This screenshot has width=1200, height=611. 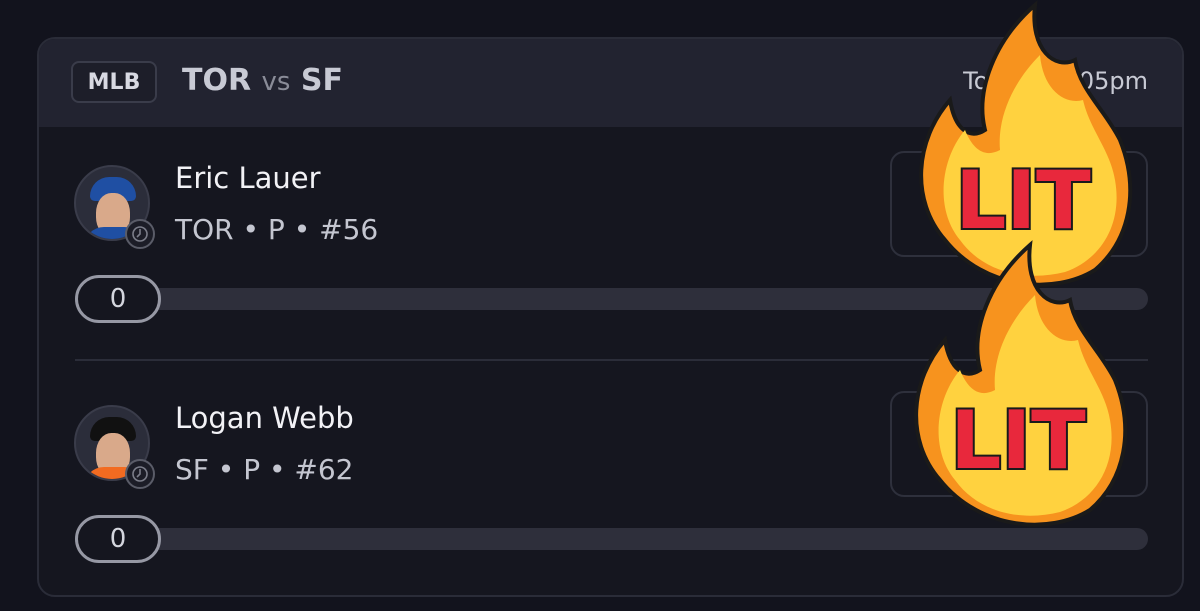 I want to click on home-team: SF, so click(x=322, y=80).